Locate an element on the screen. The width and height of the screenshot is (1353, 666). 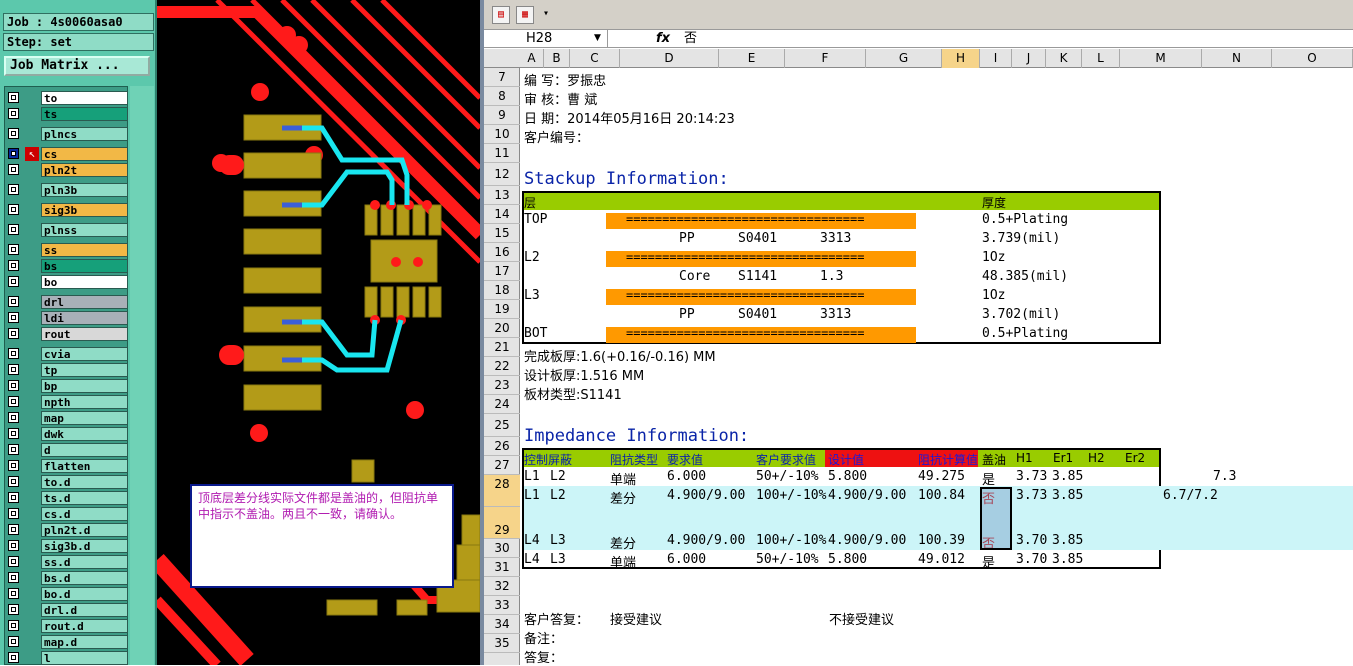
layer-row: rout is located at coordinates (67, 334).